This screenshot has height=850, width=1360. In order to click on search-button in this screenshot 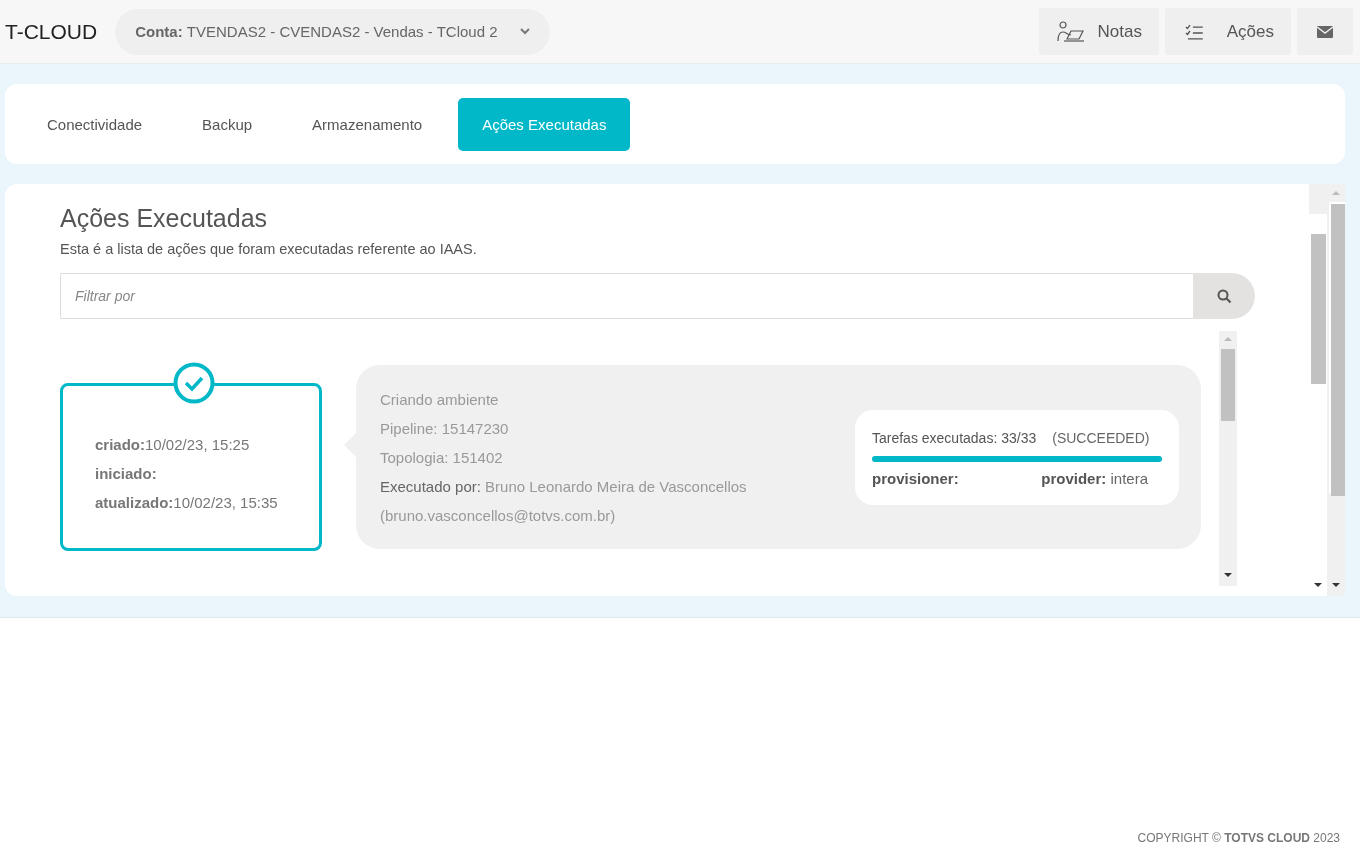, I will do `click(1224, 296)`.